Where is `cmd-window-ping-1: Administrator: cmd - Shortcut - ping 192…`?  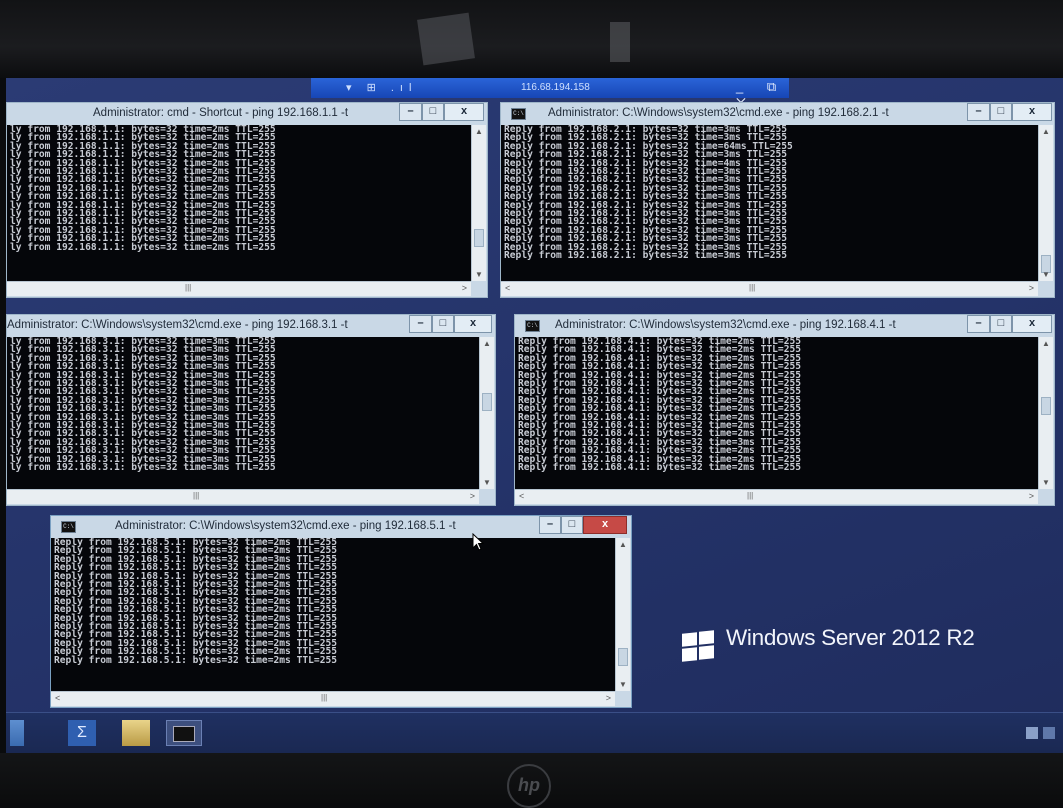
cmd-window-ping-1: Administrator: cmd - Shortcut - ping 192… is located at coordinates (247, 200).